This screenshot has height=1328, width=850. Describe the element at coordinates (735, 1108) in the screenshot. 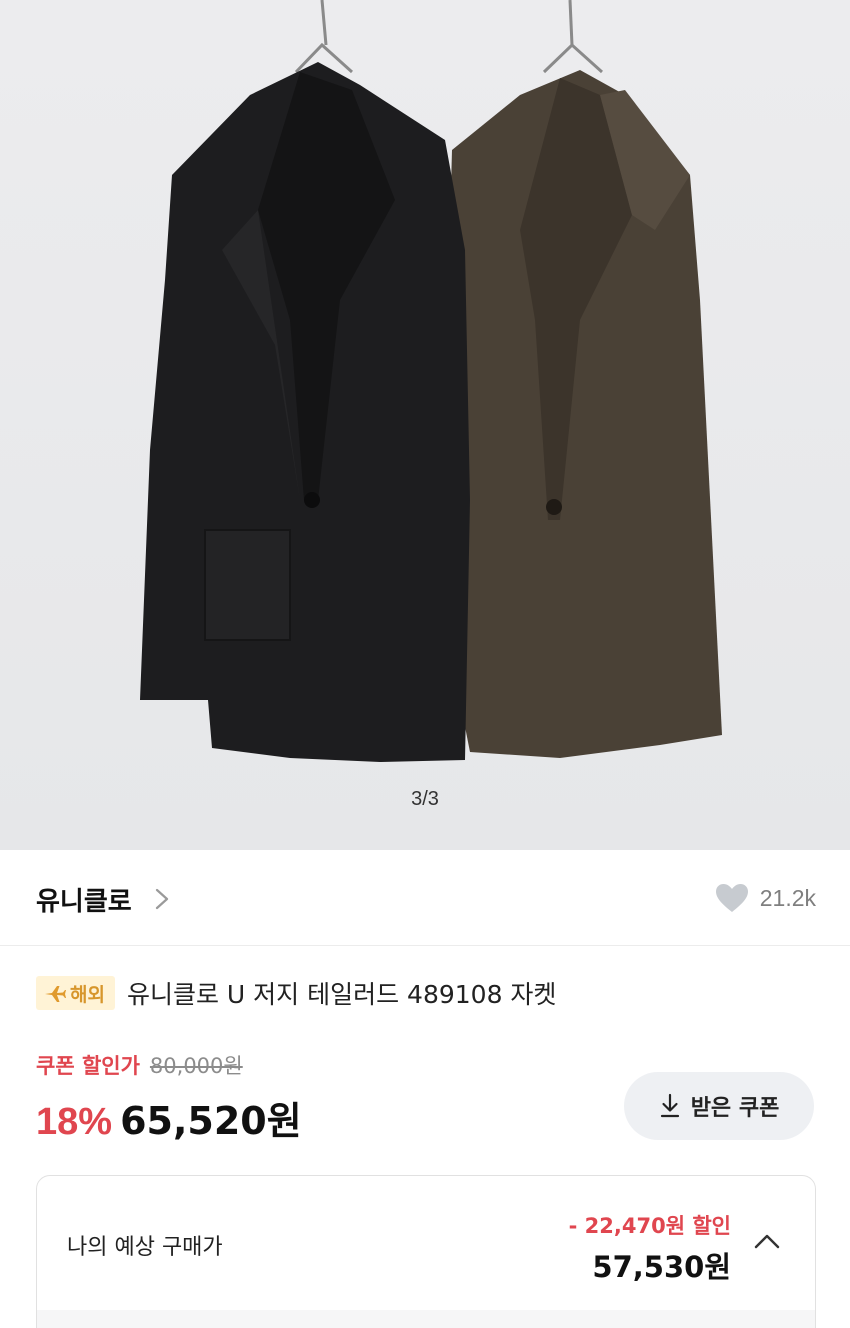

I see `coupon-button-label: 받은 쿠폰` at that location.